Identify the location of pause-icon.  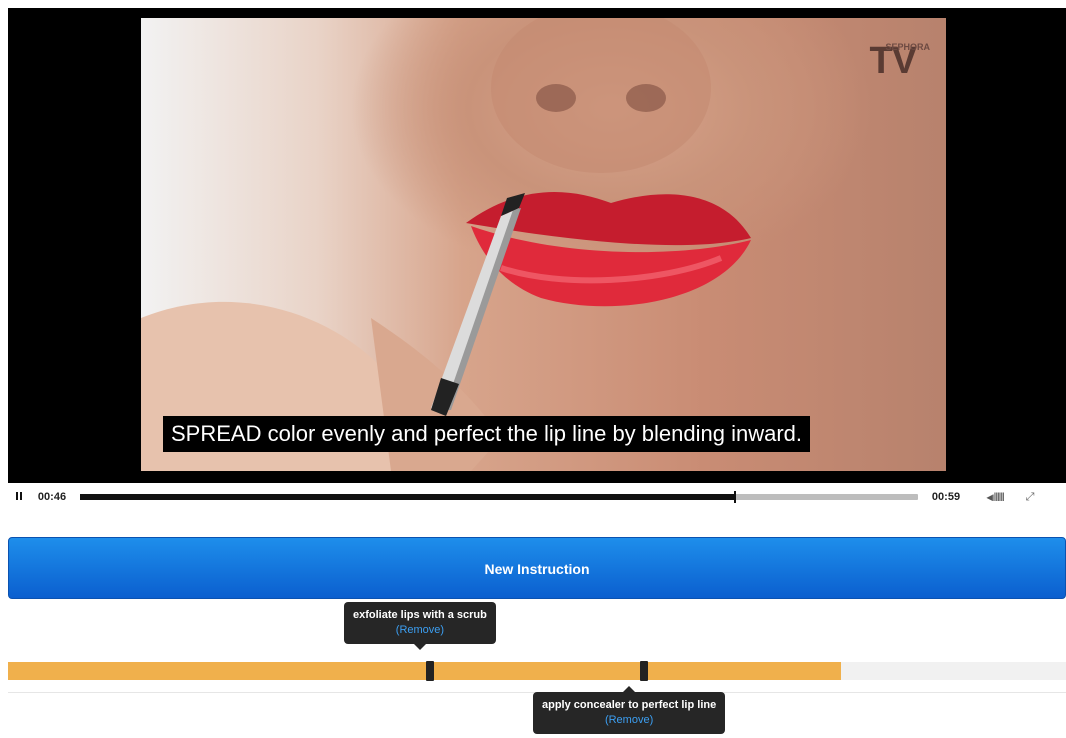
(19, 497).